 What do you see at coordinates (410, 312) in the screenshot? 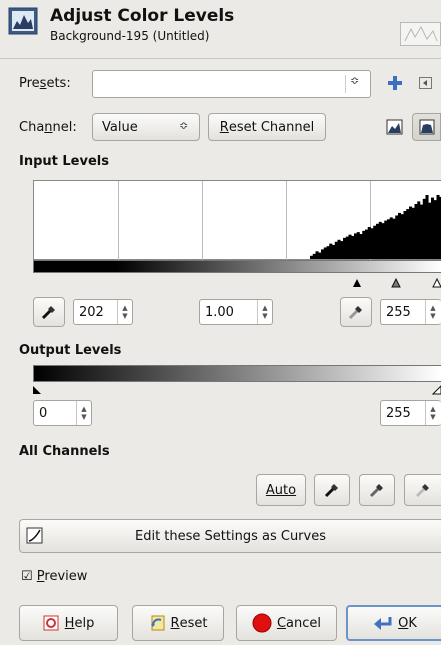
I see `input-high-spin: 255 ▲ ▼` at bounding box center [410, 312].